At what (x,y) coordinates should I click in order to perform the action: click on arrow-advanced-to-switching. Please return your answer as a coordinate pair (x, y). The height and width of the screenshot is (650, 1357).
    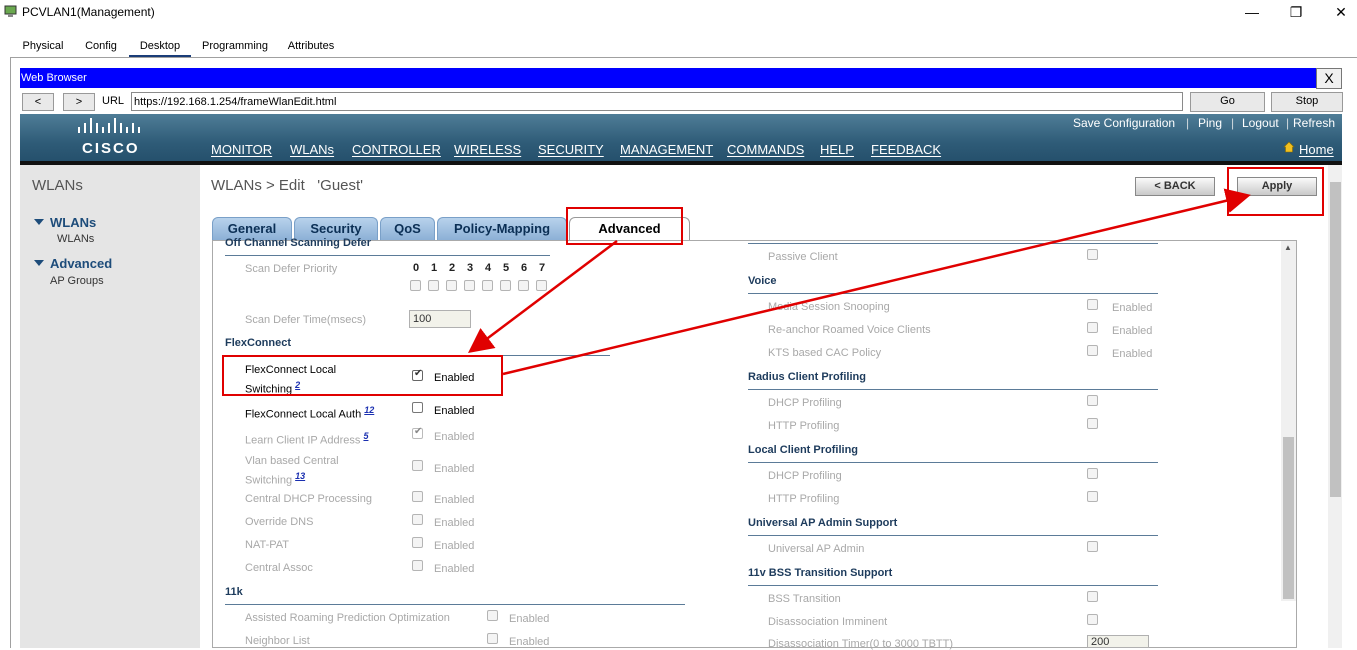
    Looking at the image, I should click on (543, 297).